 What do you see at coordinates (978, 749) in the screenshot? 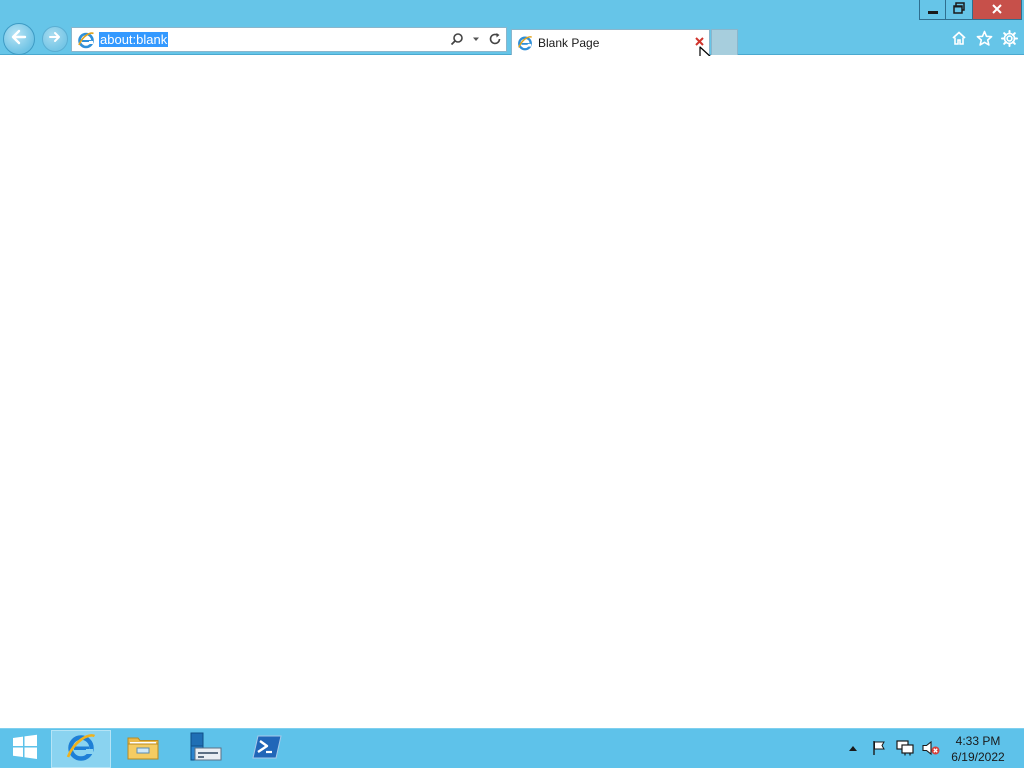
I see `taskbar-clock: 4:33 PM 6/19/2022` at bounding box center [978, 749].